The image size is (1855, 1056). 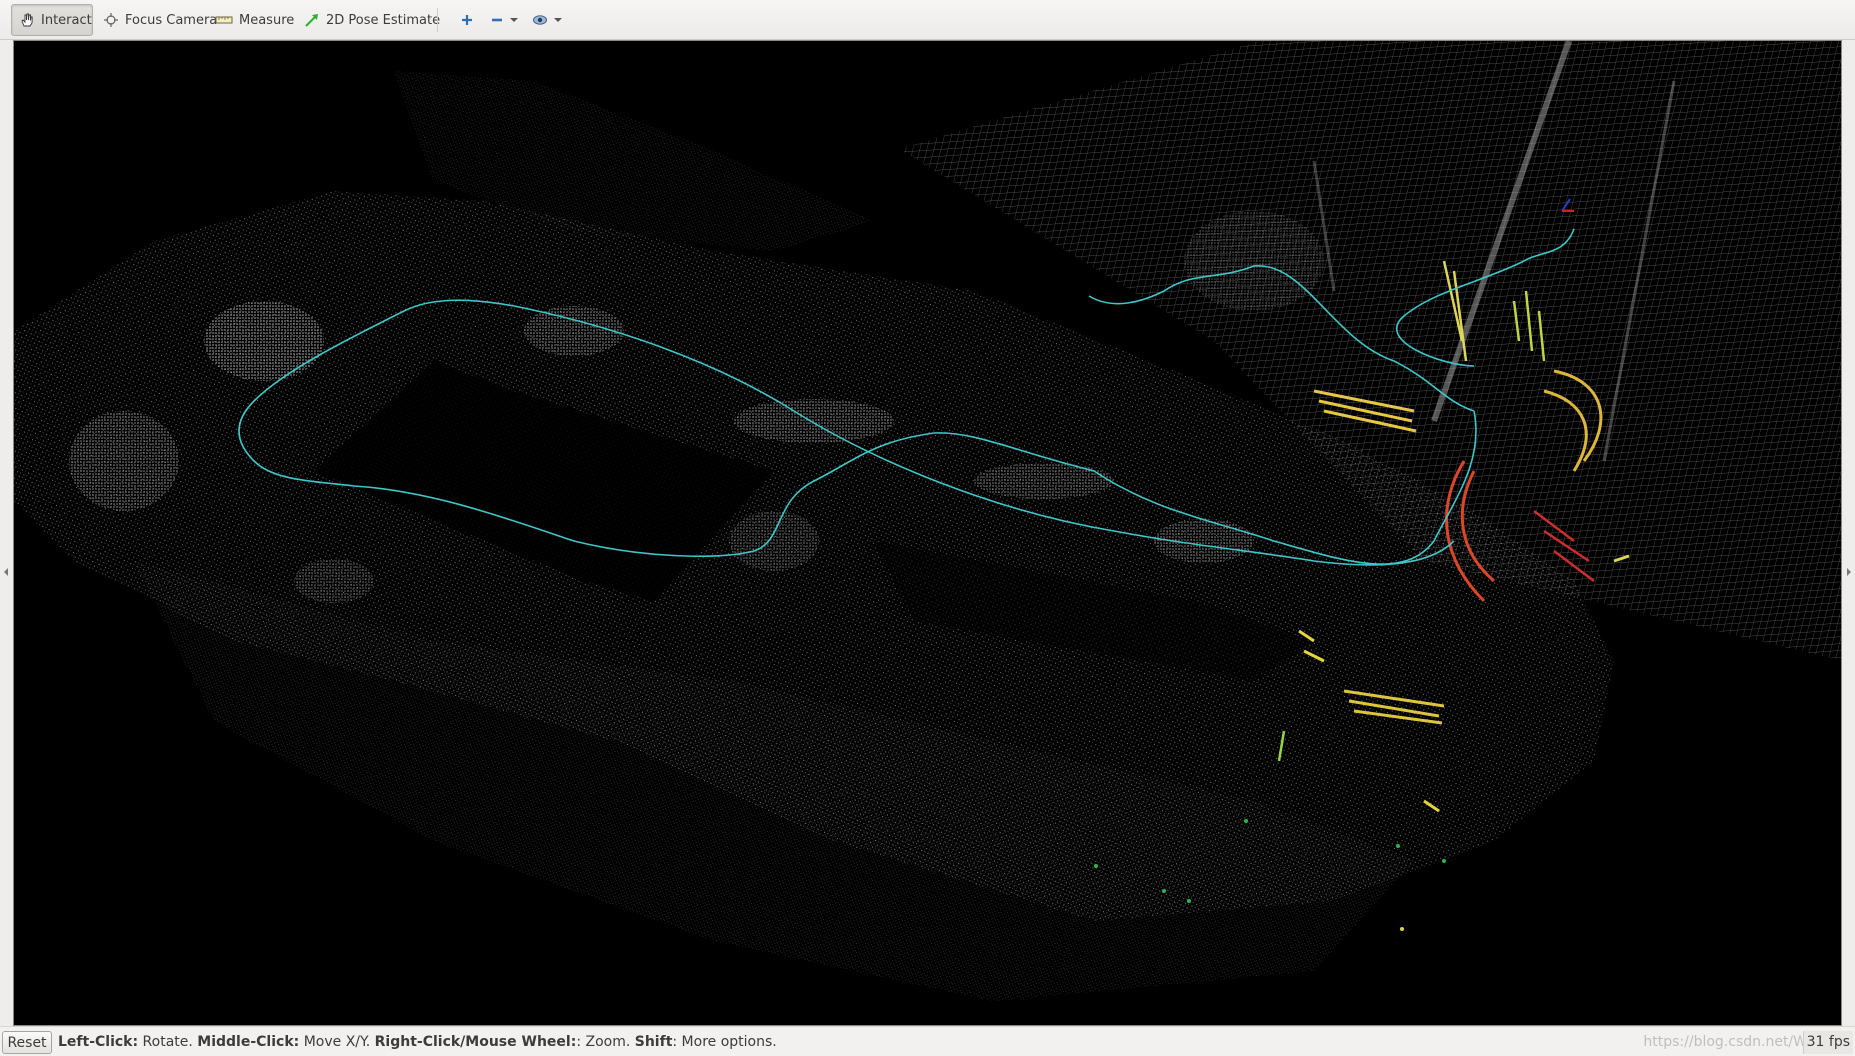 What do you see at coordinates (248, 1042) in the screenshot?
I see `hint-key: Middle-Click:` at bounding box center [248, 1042].